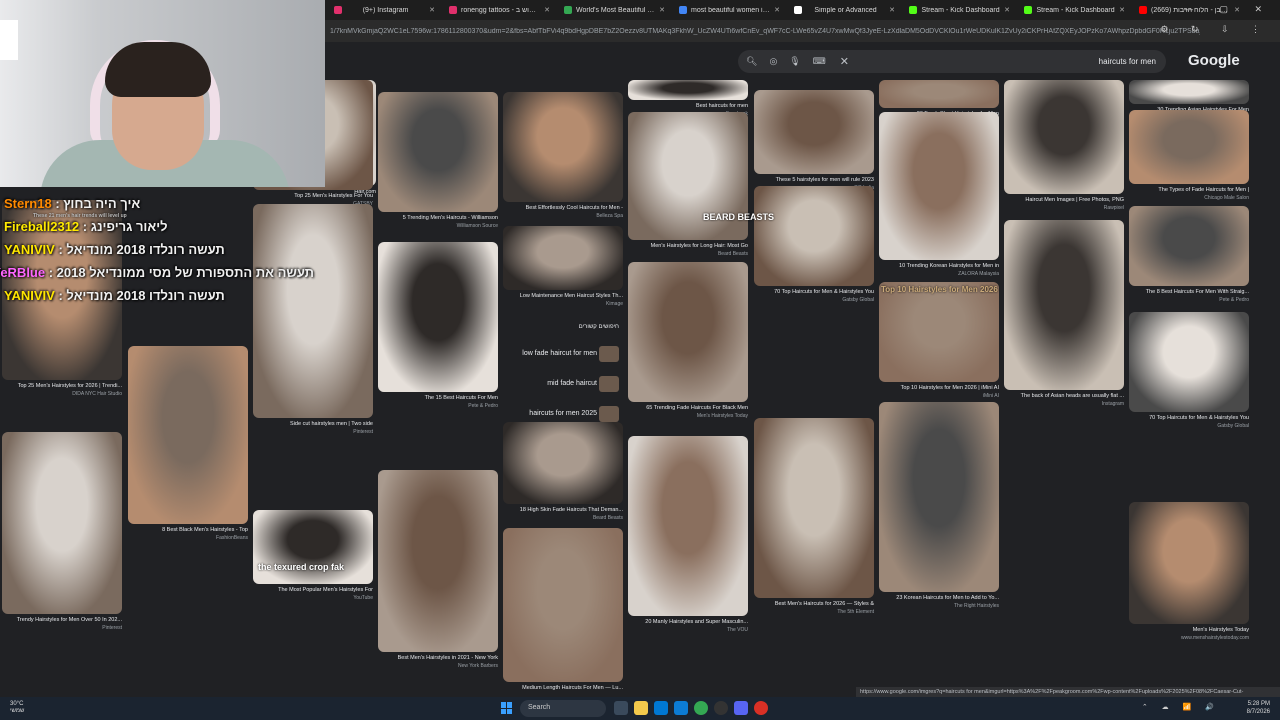 The width and height of the screenshot is (1280, 720). What do you see at coordinates (1074, 10) in the screenshot?
I see `browser-tab: Stream - Kick Dashboard ✕` at bounding box center [1074, 10].